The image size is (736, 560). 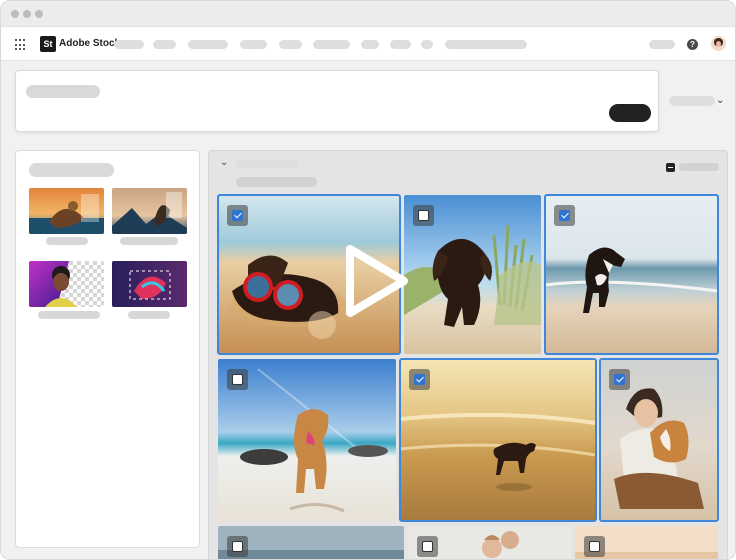 I want to click on image-tile-ocean, so click(x=311, y=542).